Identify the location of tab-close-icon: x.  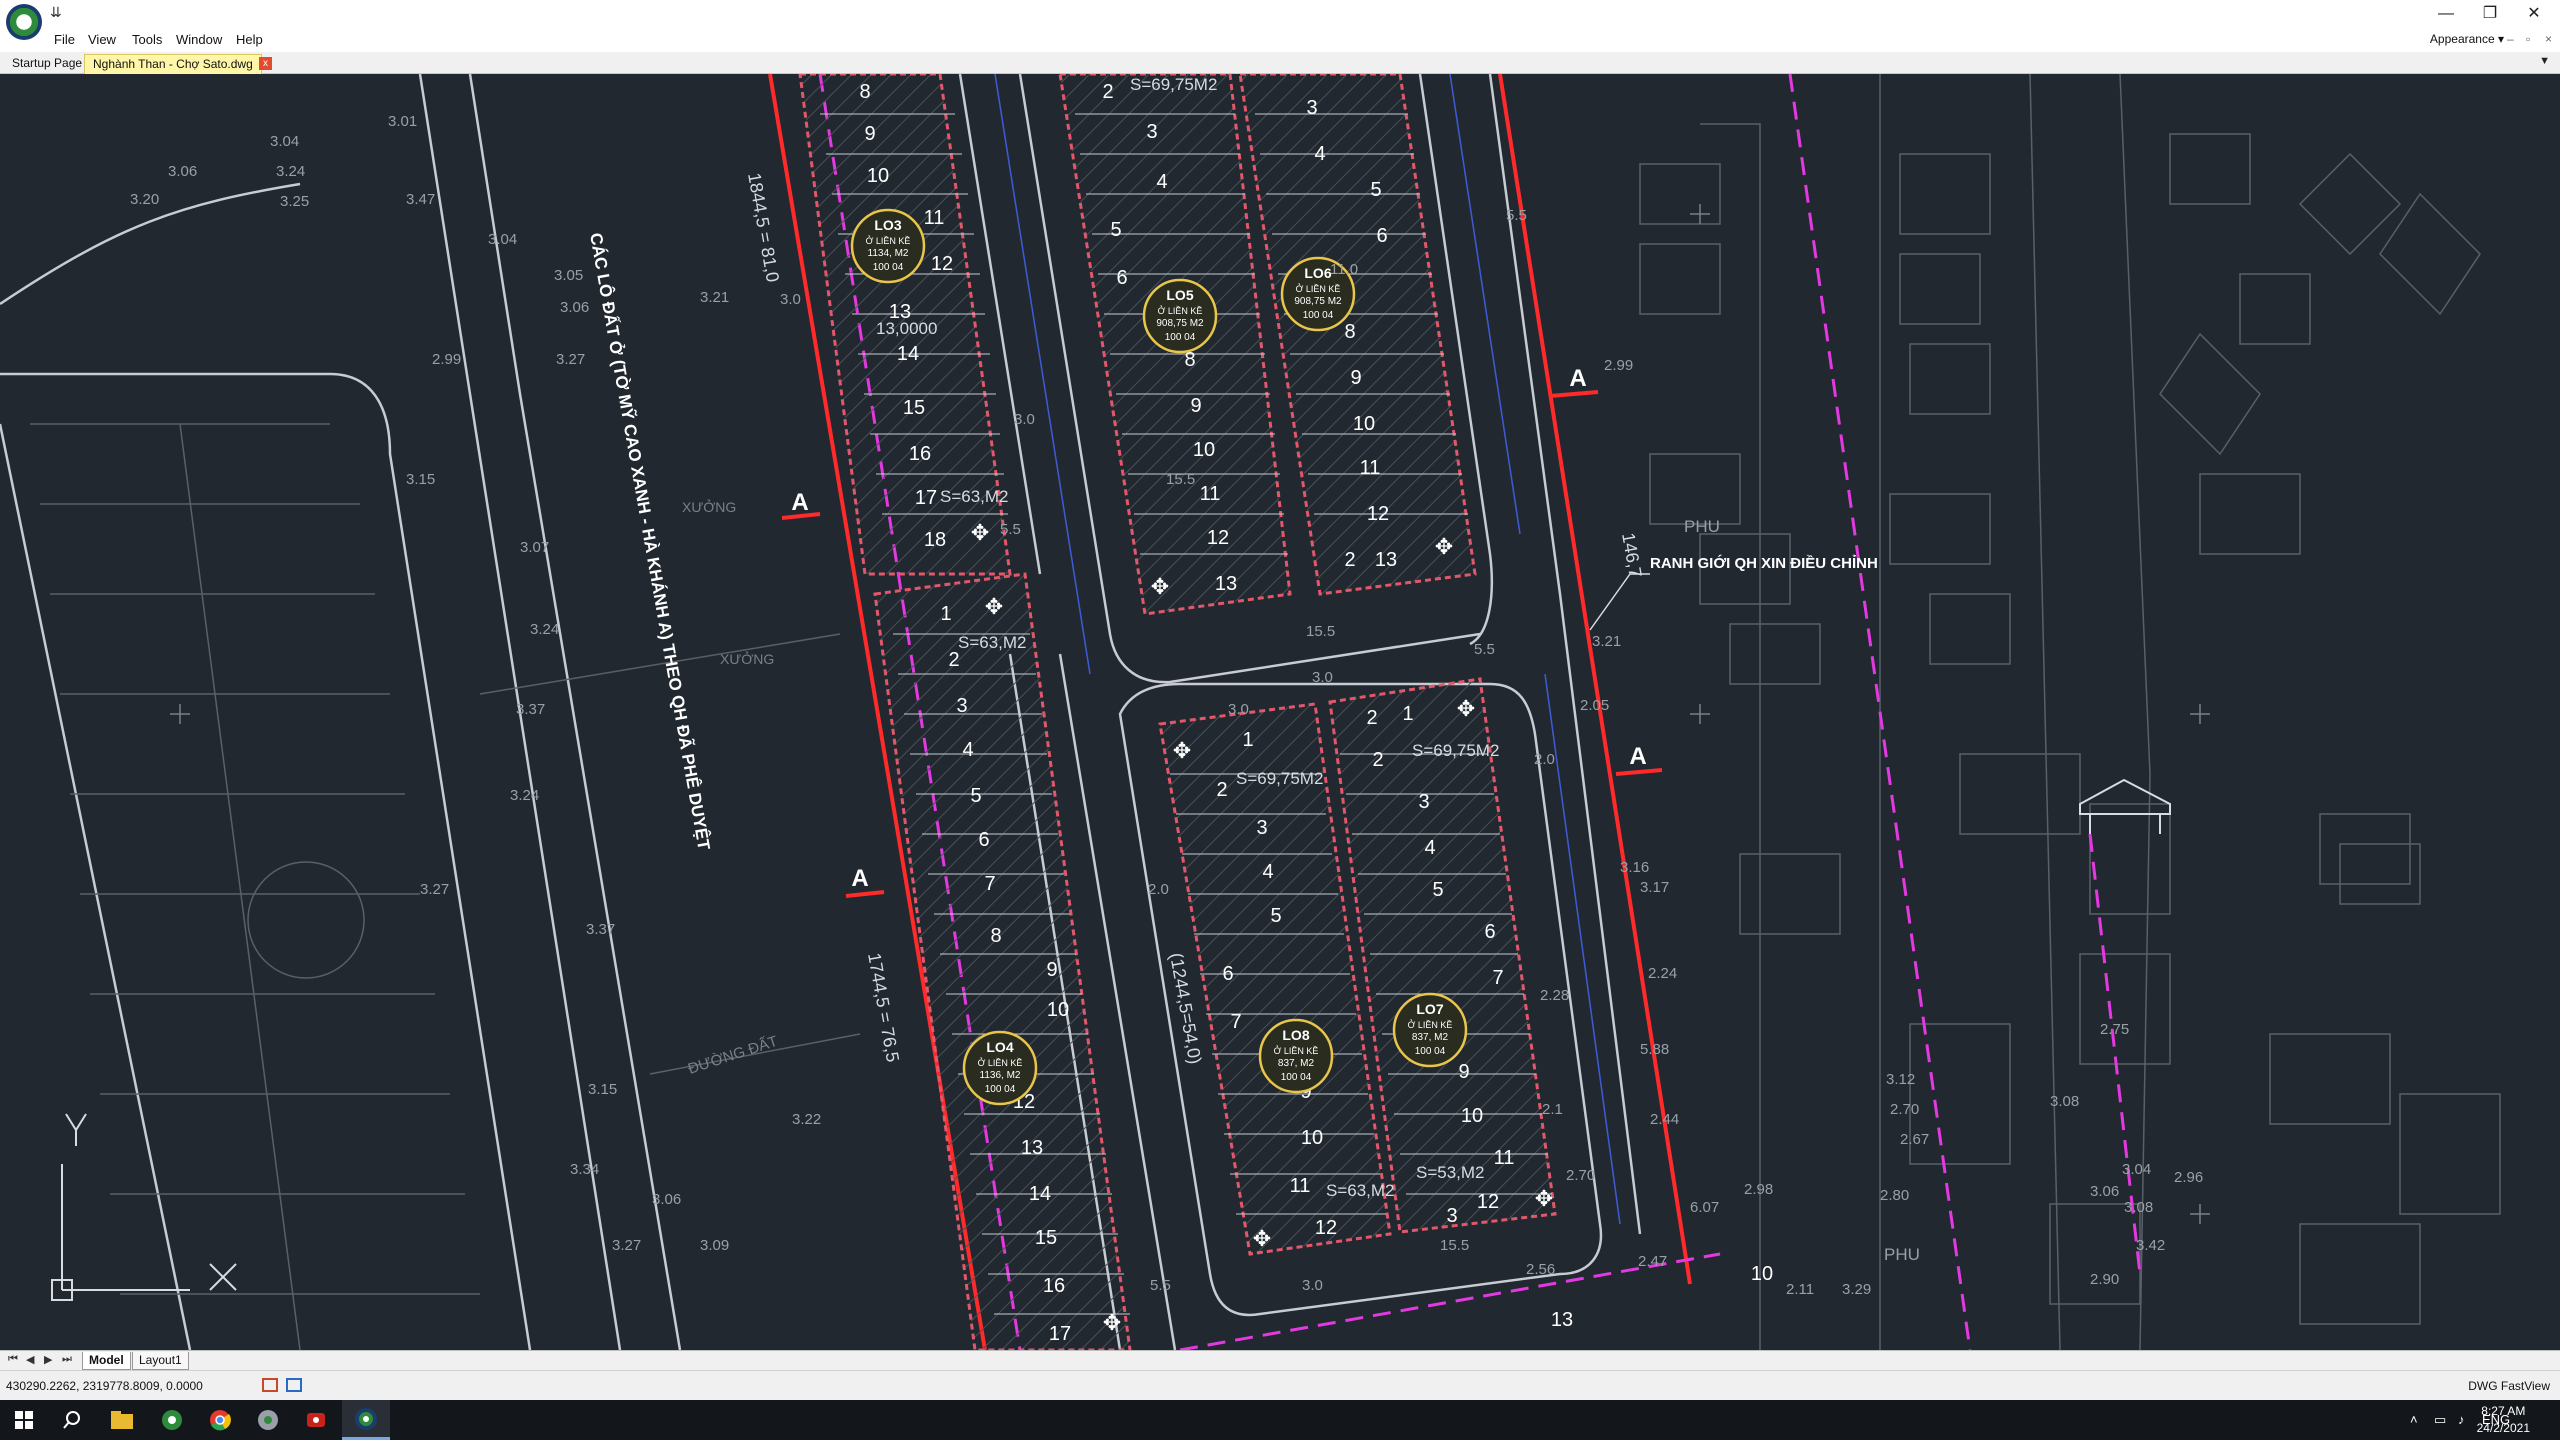
(265, 63).